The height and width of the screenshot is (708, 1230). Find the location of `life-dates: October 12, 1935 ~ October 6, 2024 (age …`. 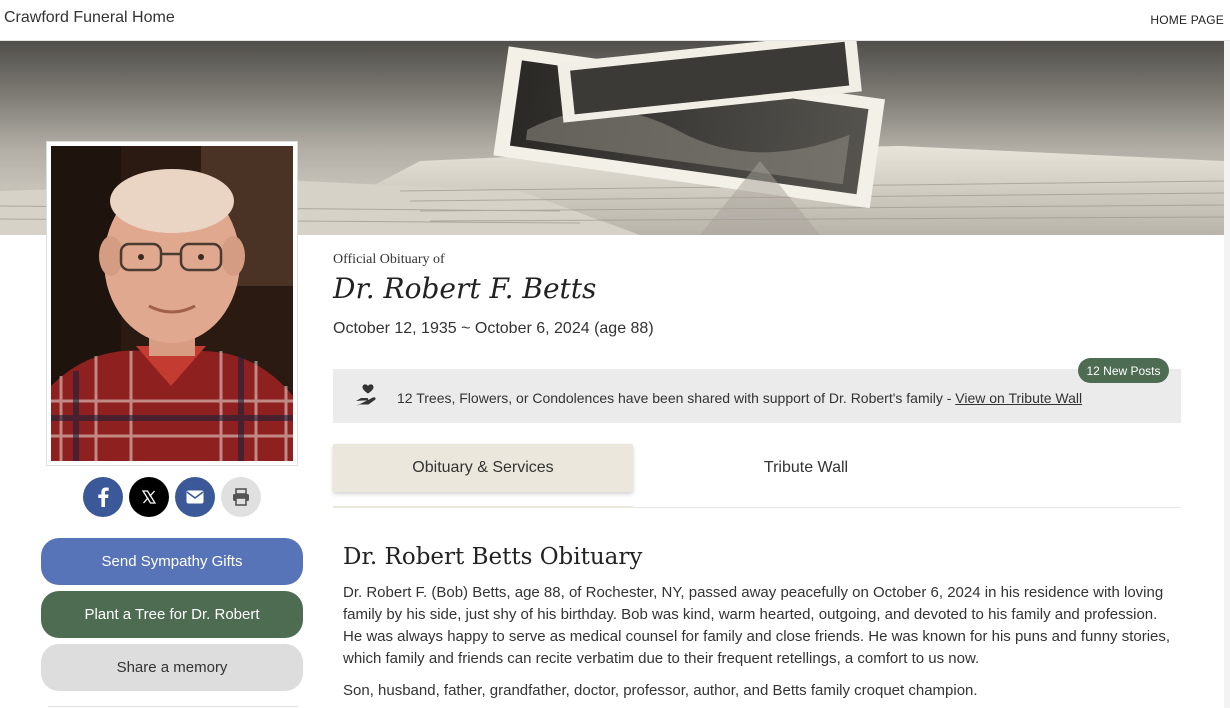

life-dates: October 12, 1935 ~ October 6, 2024 (age … is located at coordinates (493, 328).